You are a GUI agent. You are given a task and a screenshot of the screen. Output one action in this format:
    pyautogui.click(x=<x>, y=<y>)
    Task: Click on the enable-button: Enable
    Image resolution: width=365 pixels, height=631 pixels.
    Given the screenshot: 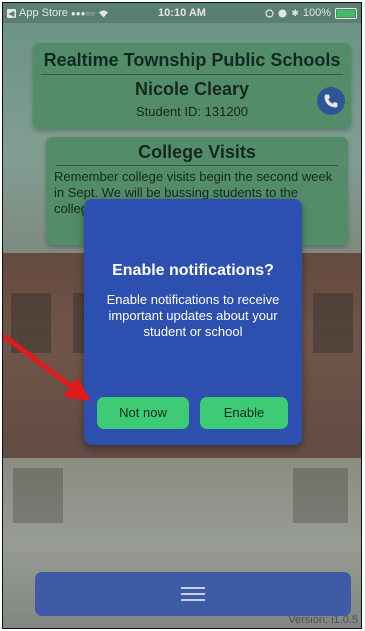 What is the action you would take?
    pyautogui.click(x=244, y=413)
    